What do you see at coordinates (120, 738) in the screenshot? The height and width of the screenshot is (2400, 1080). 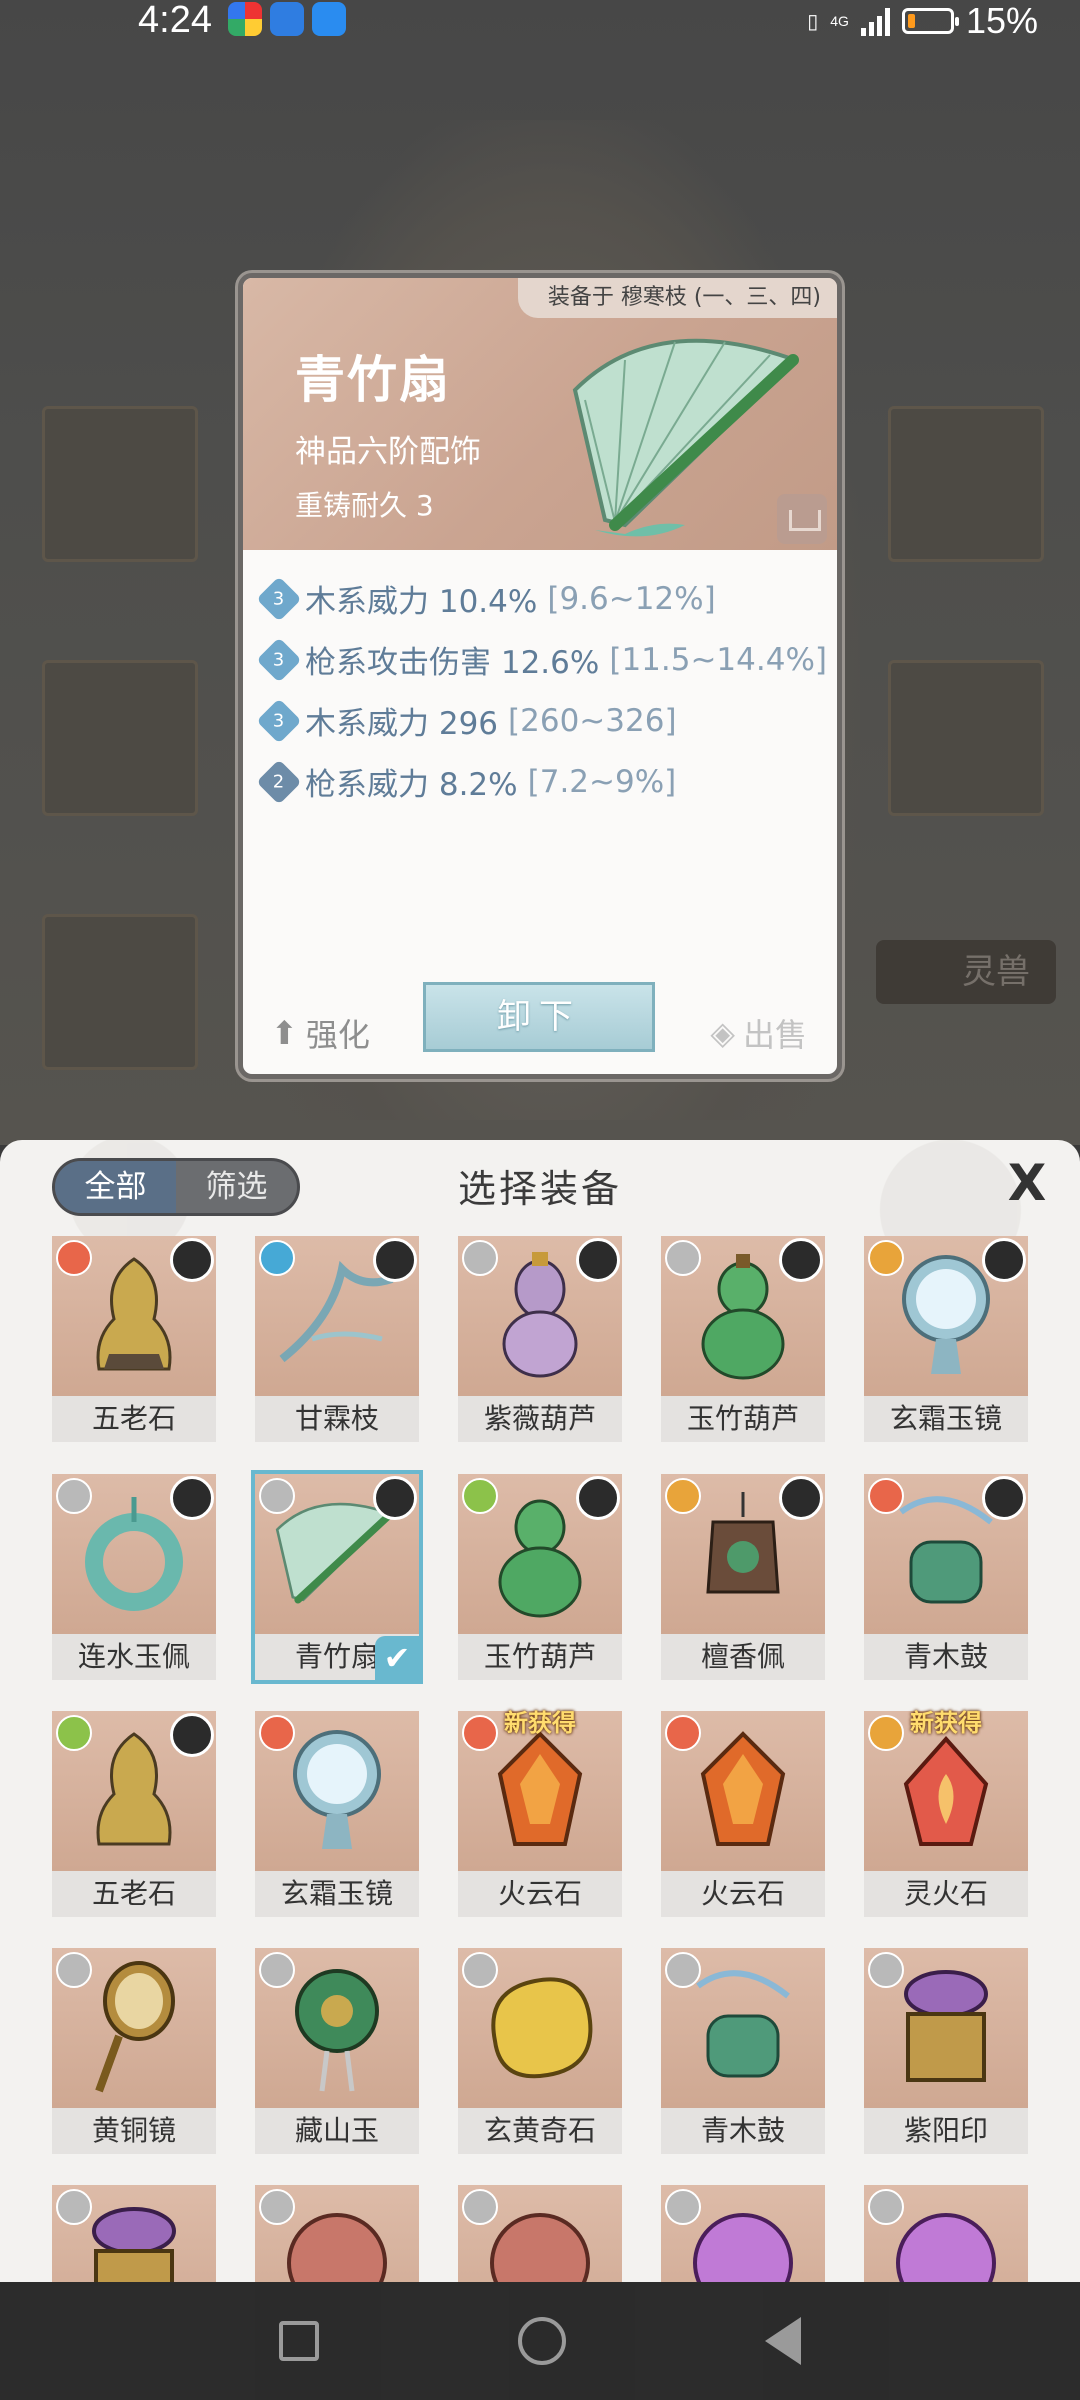 I see `equip-slot-armor` at bounding box center [120, 738].